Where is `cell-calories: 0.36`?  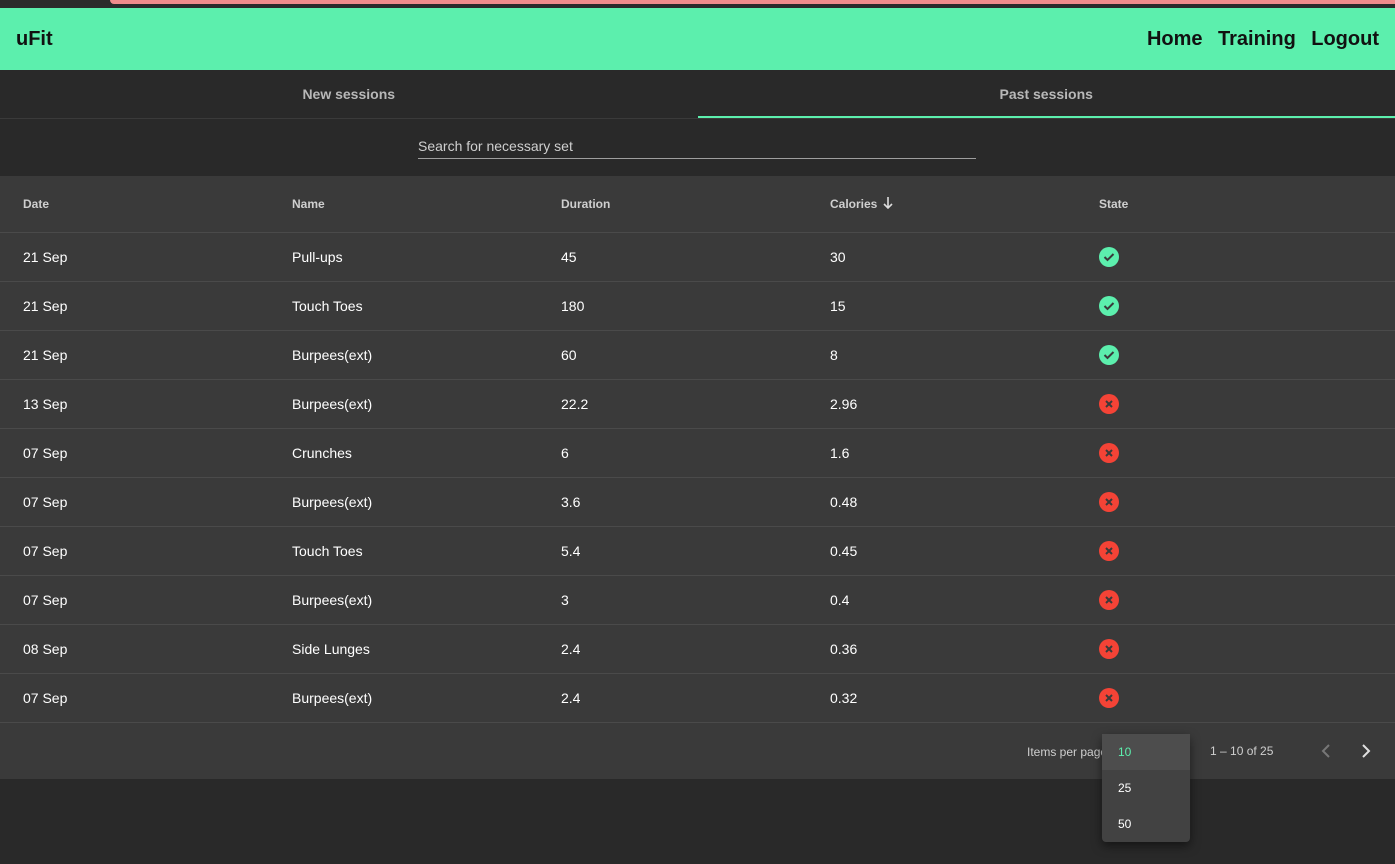
cell-calories: 0.36 is located at coordinates (844, 649).